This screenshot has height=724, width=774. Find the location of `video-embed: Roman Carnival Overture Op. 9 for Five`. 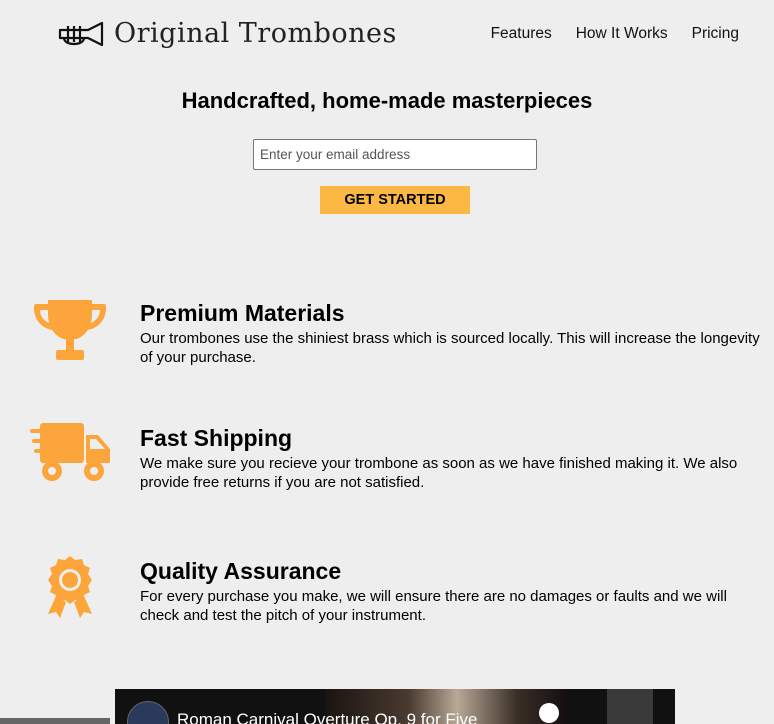

video-embed: Roman Carnival Overture Op. 9 for Five is located at coordinates (395, 706).